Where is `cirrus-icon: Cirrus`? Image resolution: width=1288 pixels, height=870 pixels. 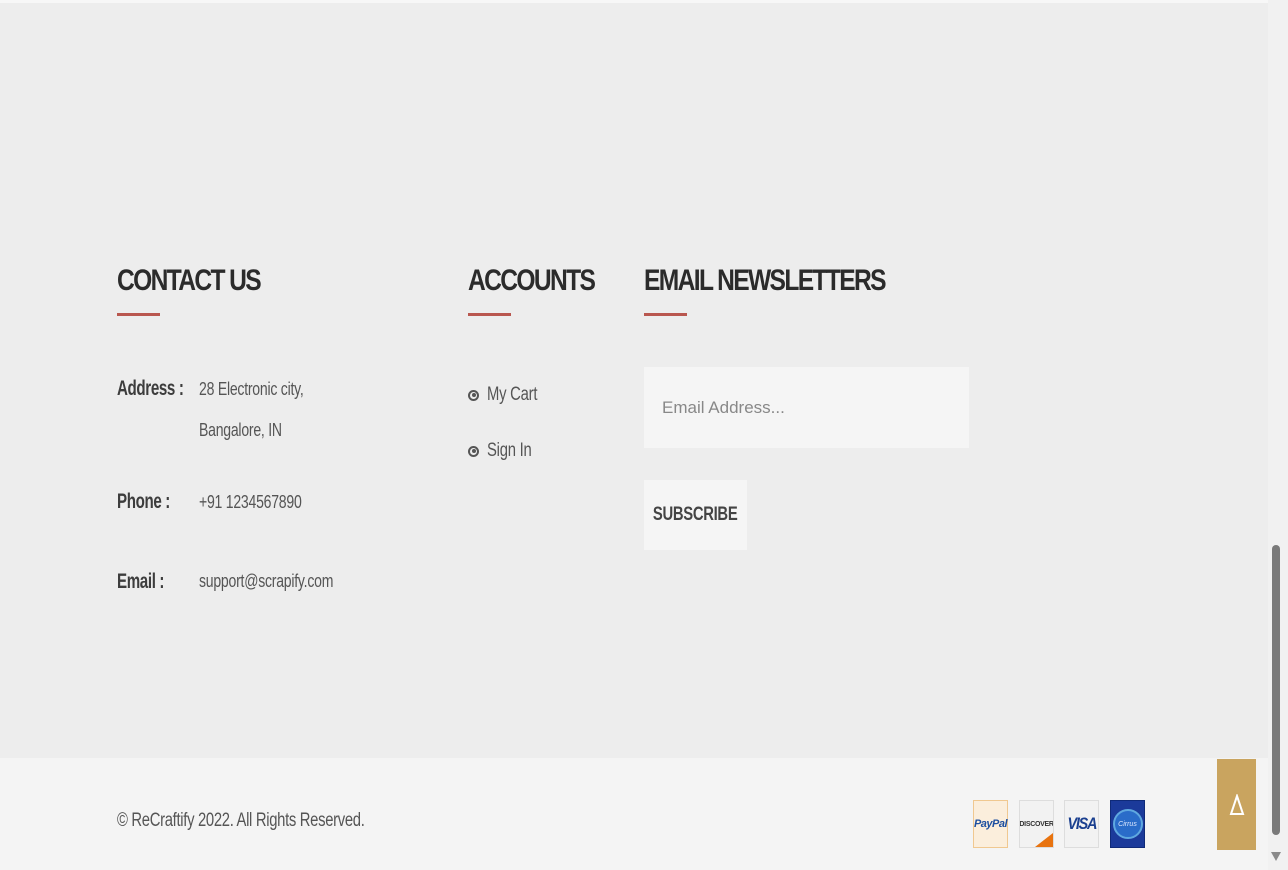 cirrus-icon: Cirrus is located at coordinates (1127, 824).